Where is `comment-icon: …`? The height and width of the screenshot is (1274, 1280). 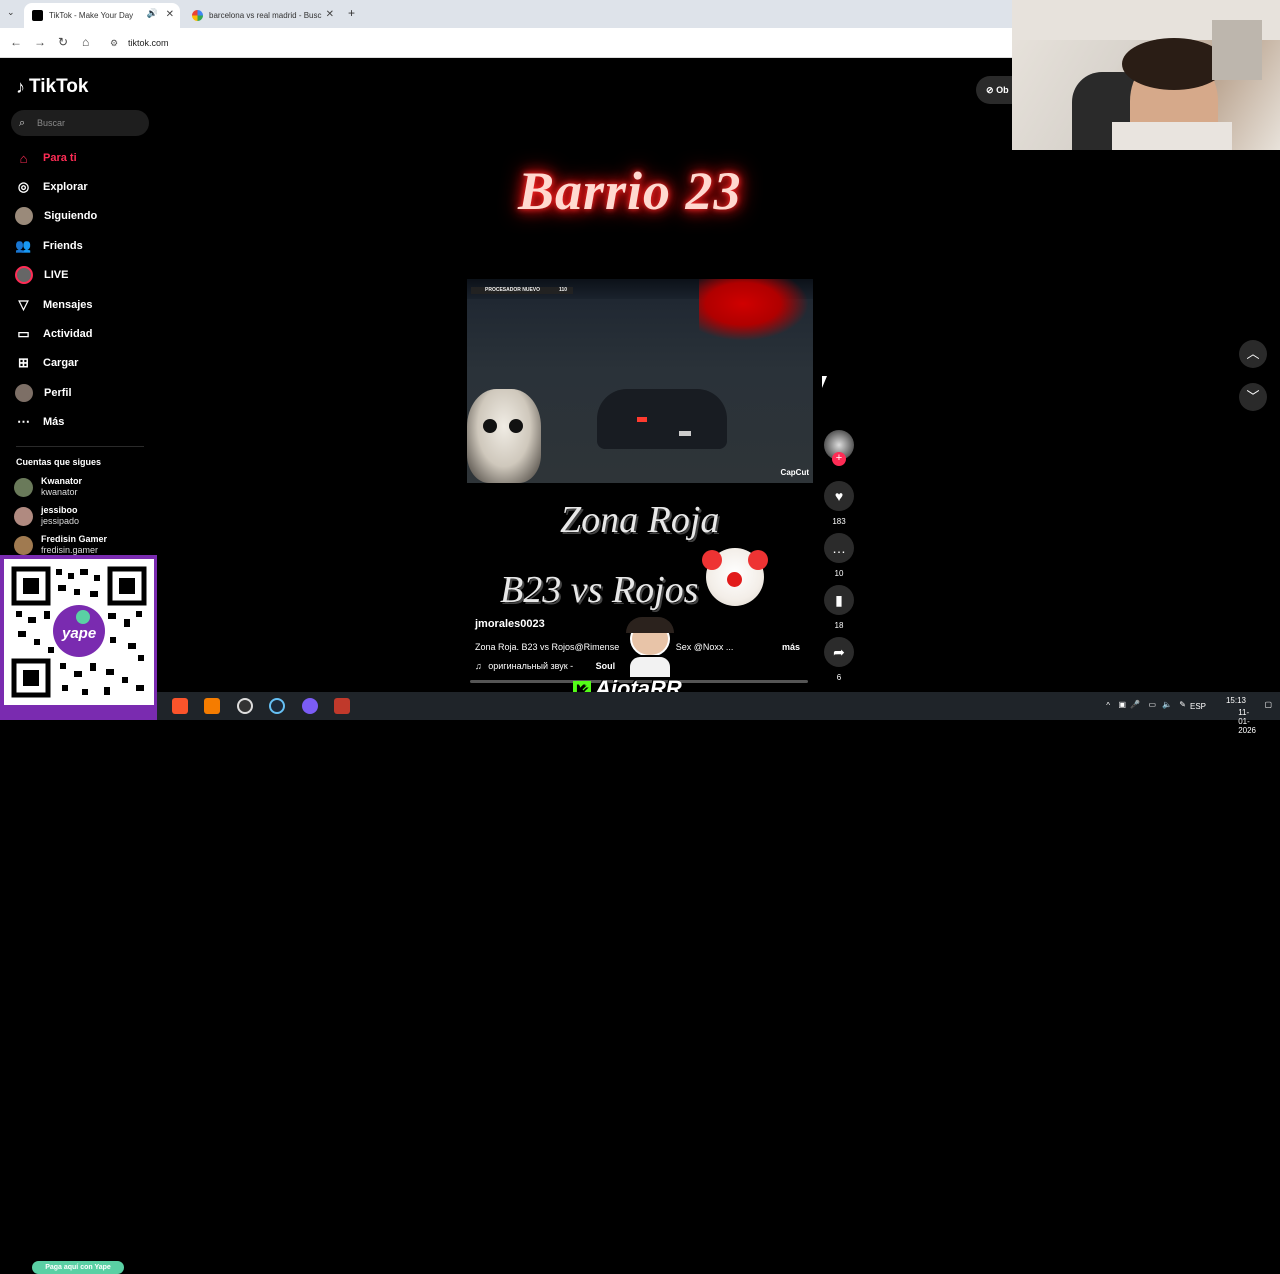 comment-icon: … is located at coordinates (839, 548).